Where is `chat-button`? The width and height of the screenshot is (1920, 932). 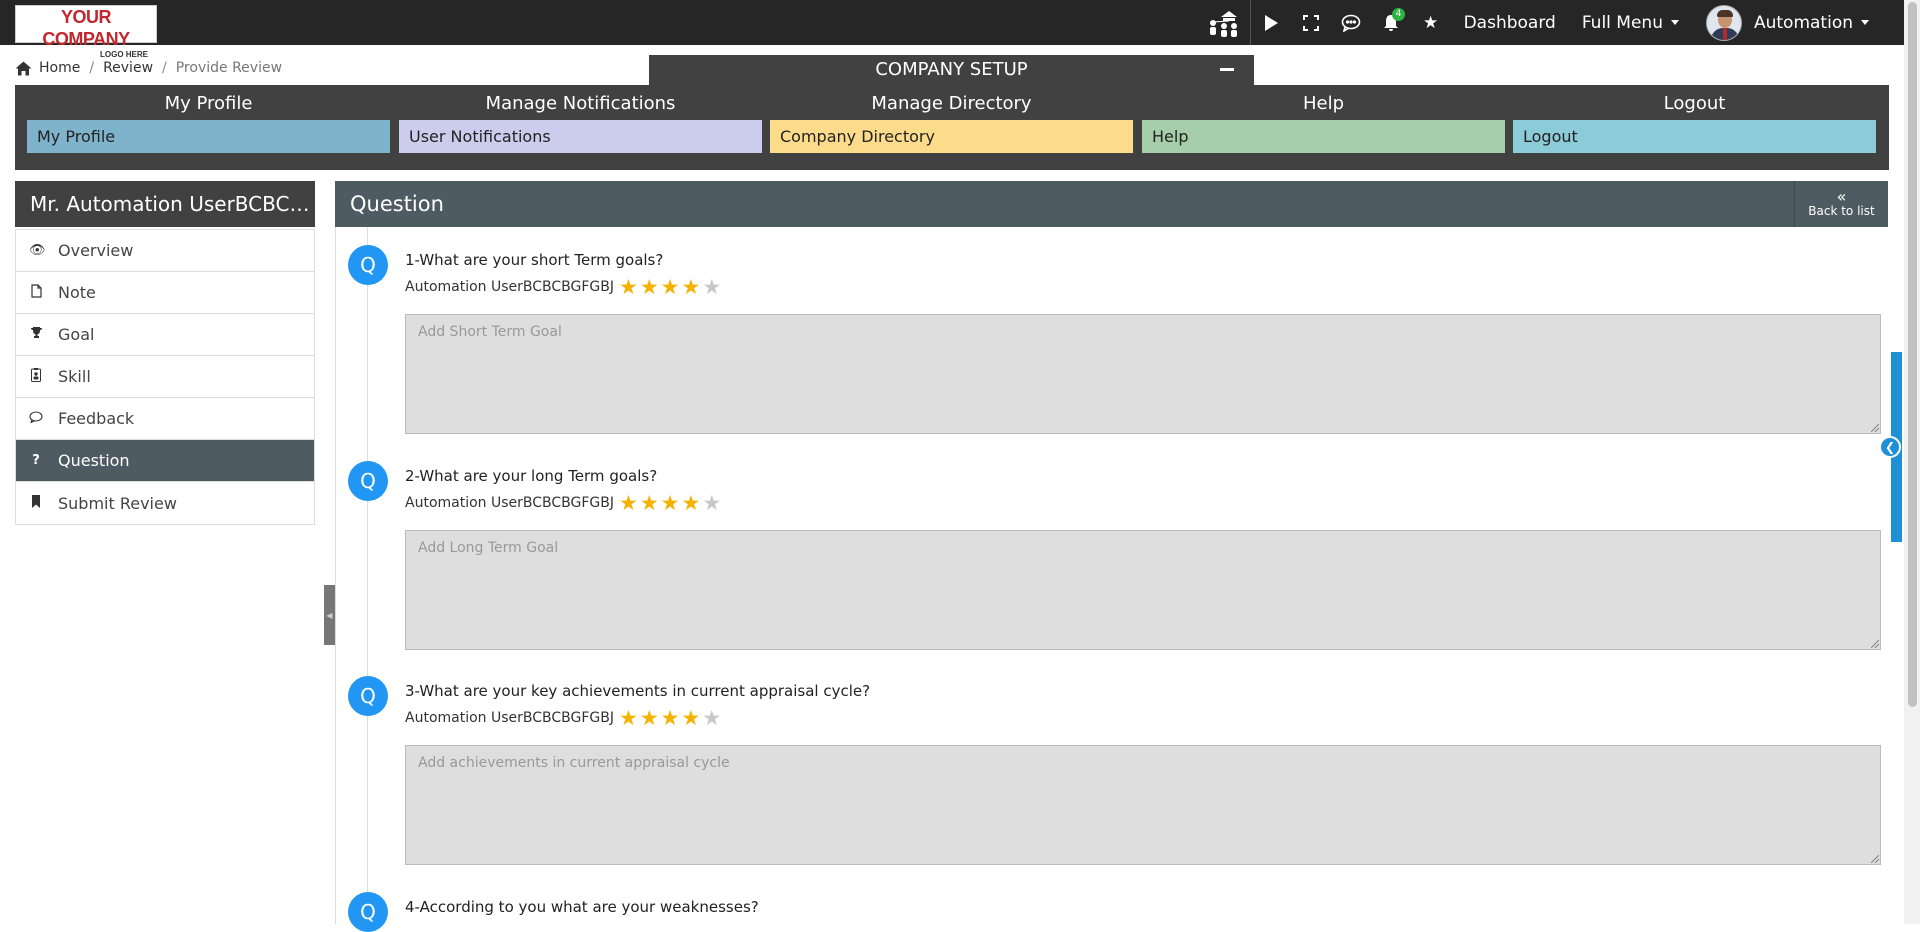
chat-button is located at coordinates (1351, 22).